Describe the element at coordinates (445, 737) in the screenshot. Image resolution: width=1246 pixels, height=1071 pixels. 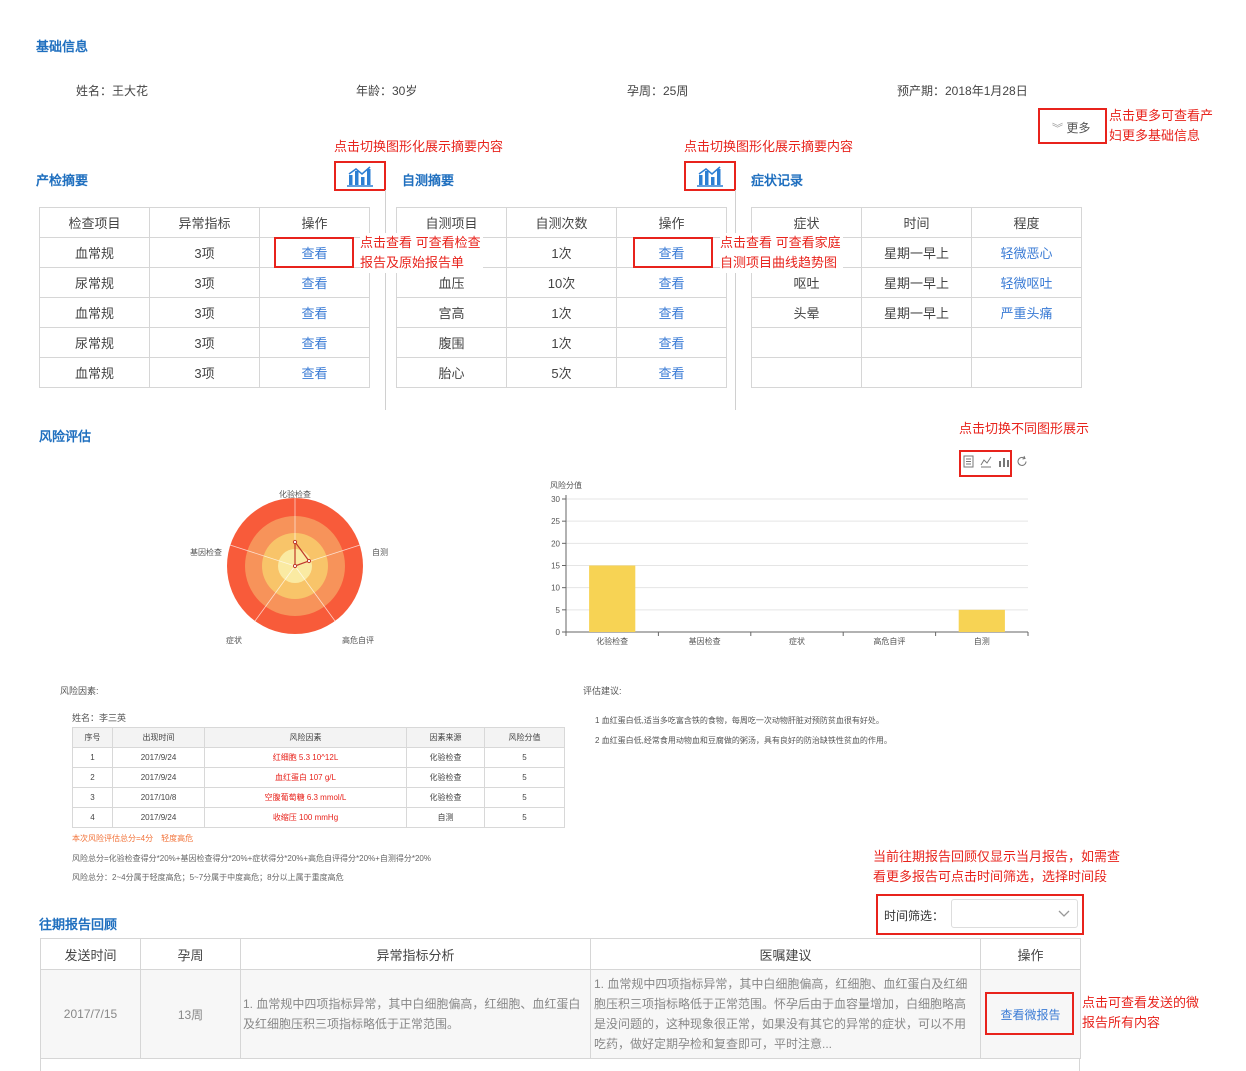
I see `column-header: 因素来源` at that location.